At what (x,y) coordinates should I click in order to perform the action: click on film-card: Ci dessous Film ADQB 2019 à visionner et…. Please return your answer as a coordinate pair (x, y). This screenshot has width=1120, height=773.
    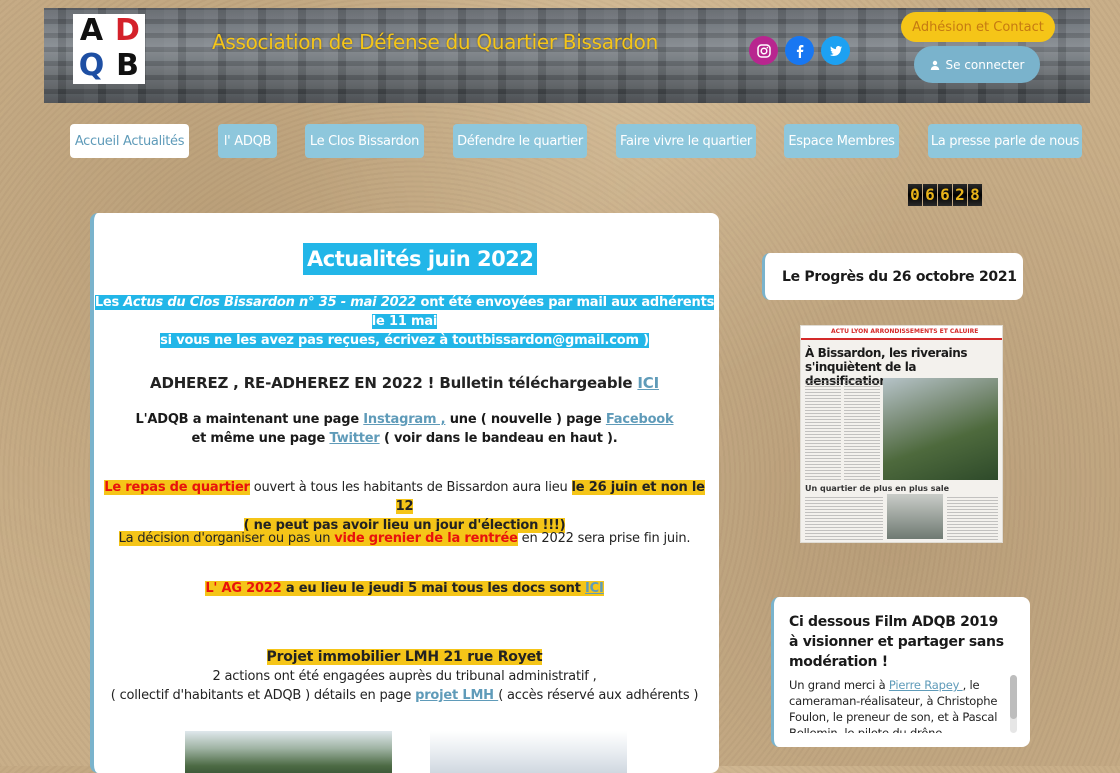
    Looking at the image, I should click on (900, 672).